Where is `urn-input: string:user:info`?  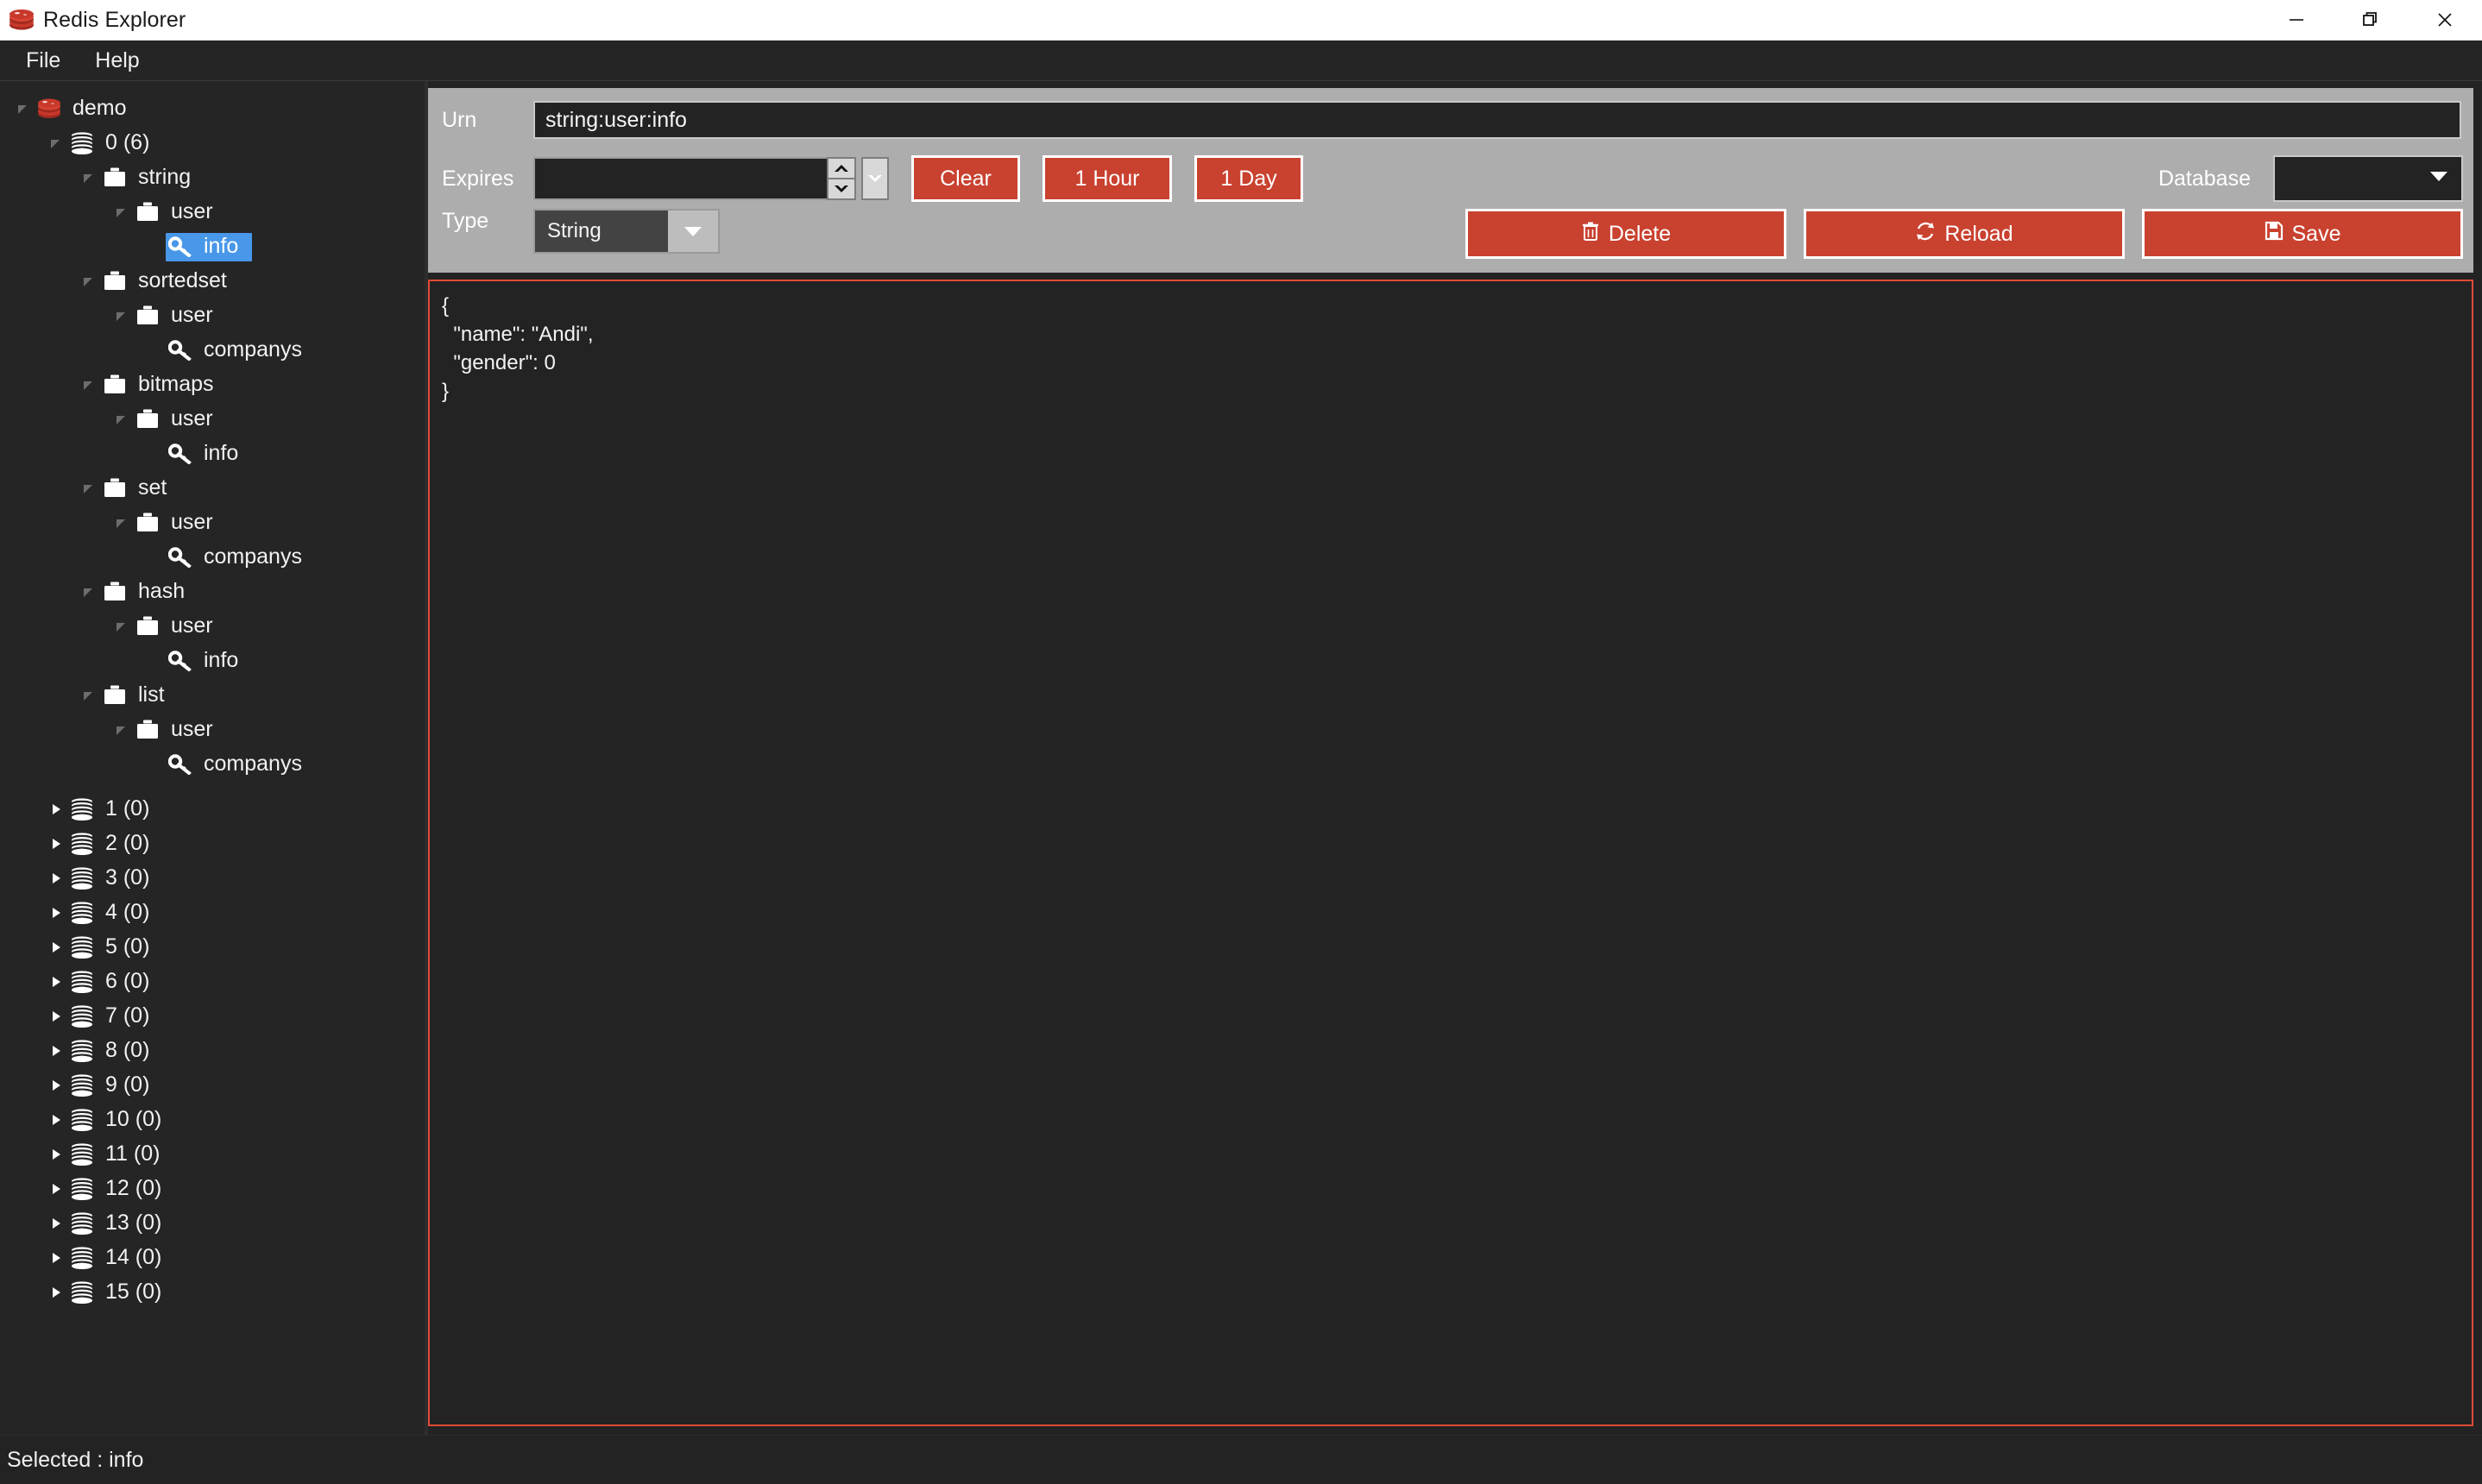
urn-input: string:user:info is located at coordinates (1497, 120).